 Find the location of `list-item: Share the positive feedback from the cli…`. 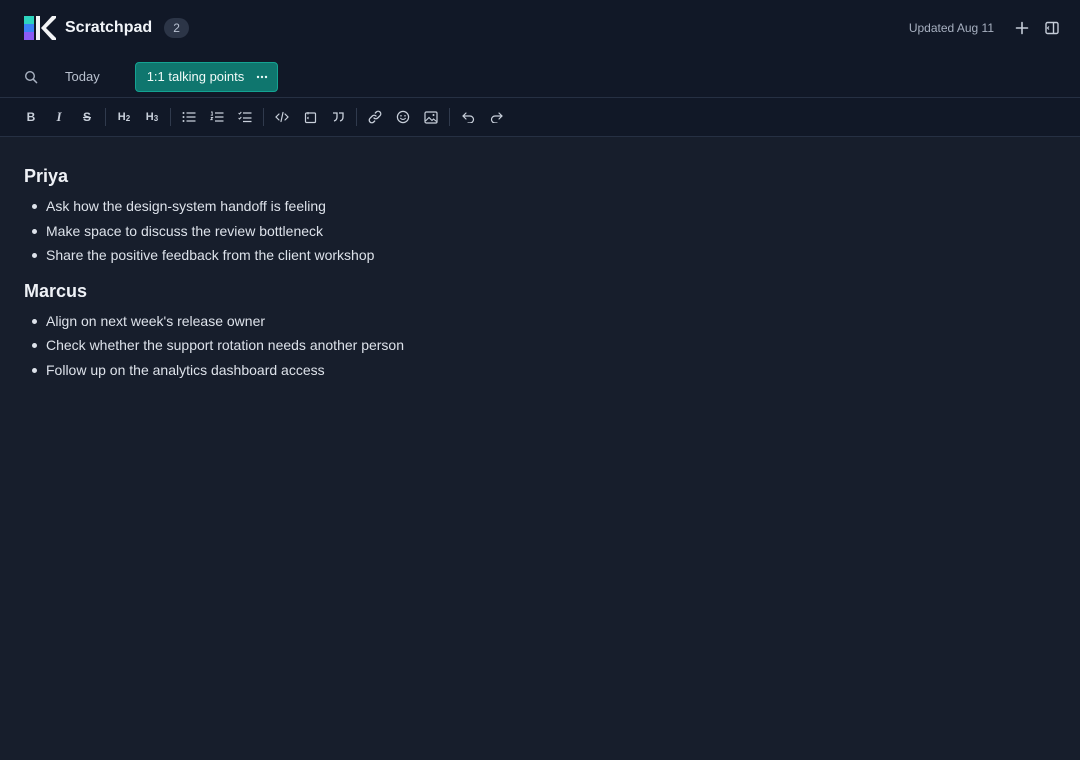

list-item: Share the positive feedback from the cli… is located at coordinates (540, 255).